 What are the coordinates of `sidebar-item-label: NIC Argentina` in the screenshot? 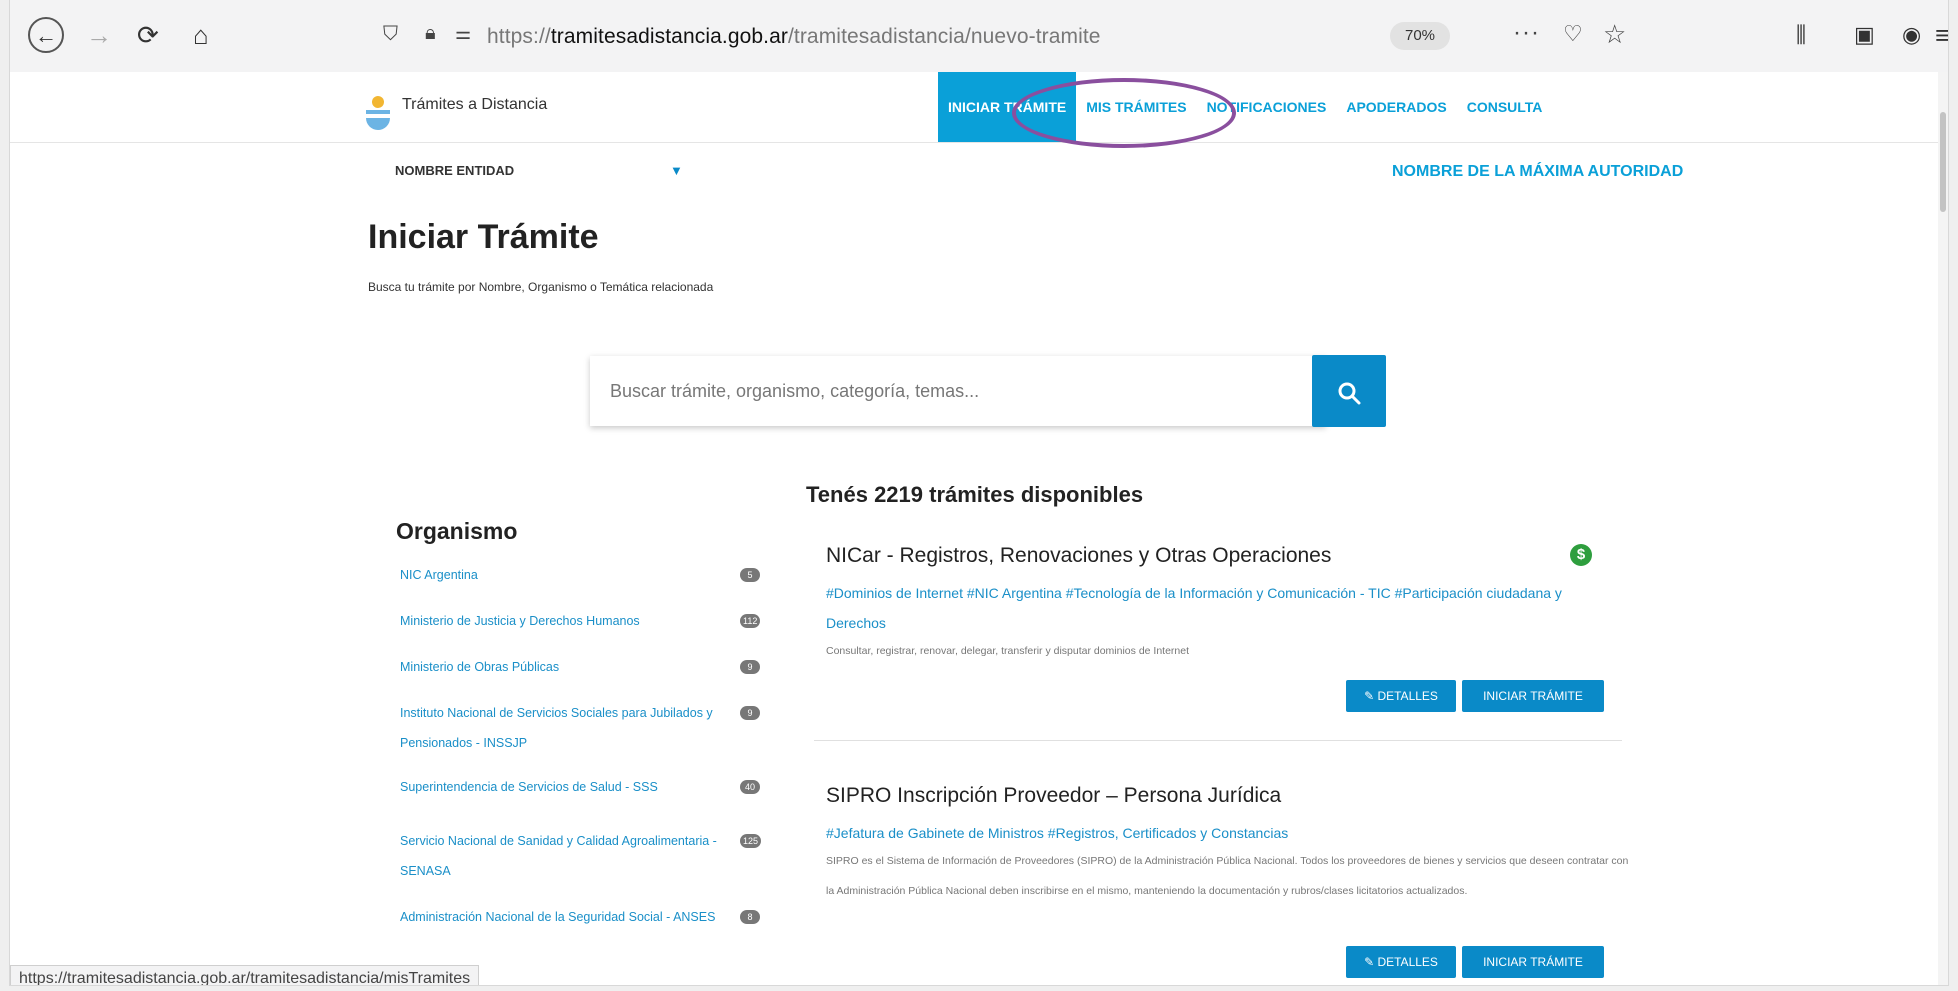 It's located at (560, 575).